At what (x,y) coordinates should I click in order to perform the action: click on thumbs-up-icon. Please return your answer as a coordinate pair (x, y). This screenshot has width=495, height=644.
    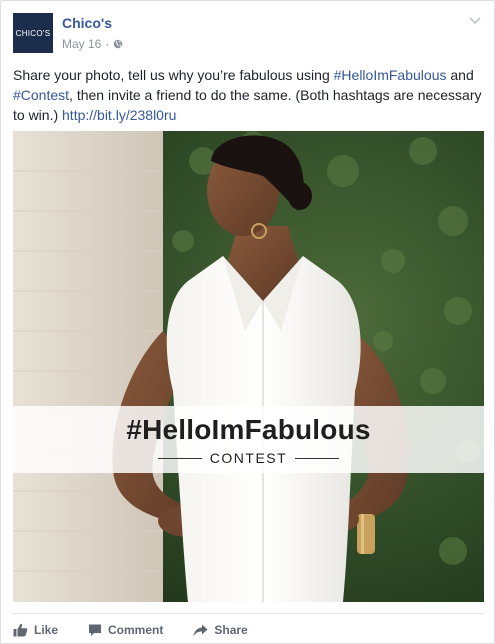
    Looking at the image, I should click on (20, 630).